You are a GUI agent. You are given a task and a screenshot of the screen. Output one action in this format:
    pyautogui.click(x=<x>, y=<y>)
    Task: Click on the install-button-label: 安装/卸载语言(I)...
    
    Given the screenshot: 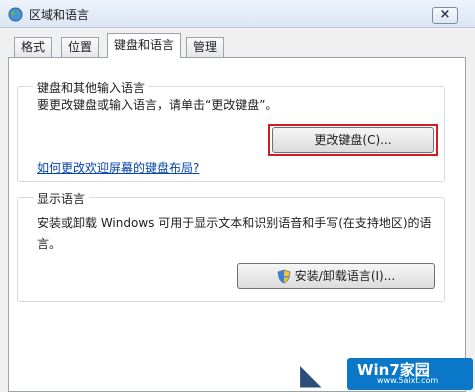 What is the action you would take?
    pyautogui.click(x=345, y=276)
    